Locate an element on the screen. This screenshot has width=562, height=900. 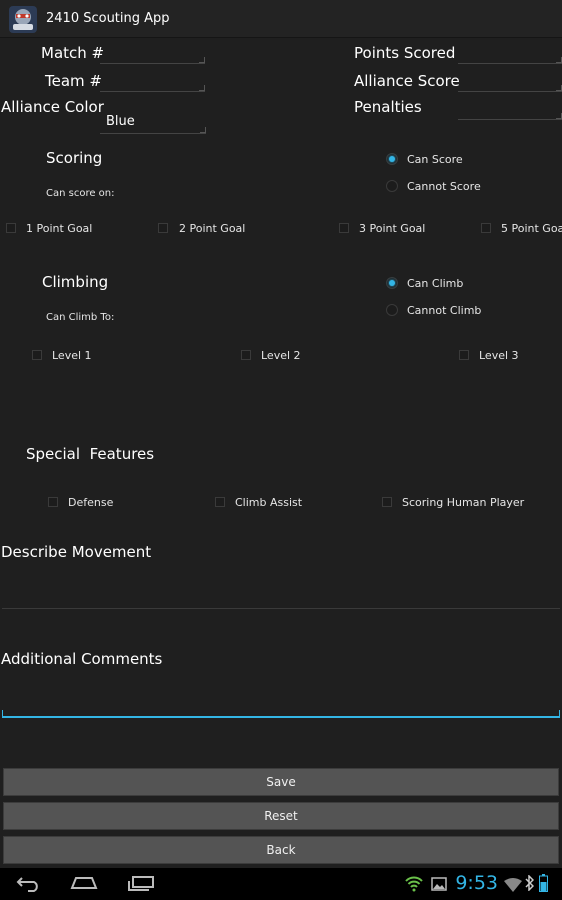
wifi-icon is located at coordinates (513, 886).